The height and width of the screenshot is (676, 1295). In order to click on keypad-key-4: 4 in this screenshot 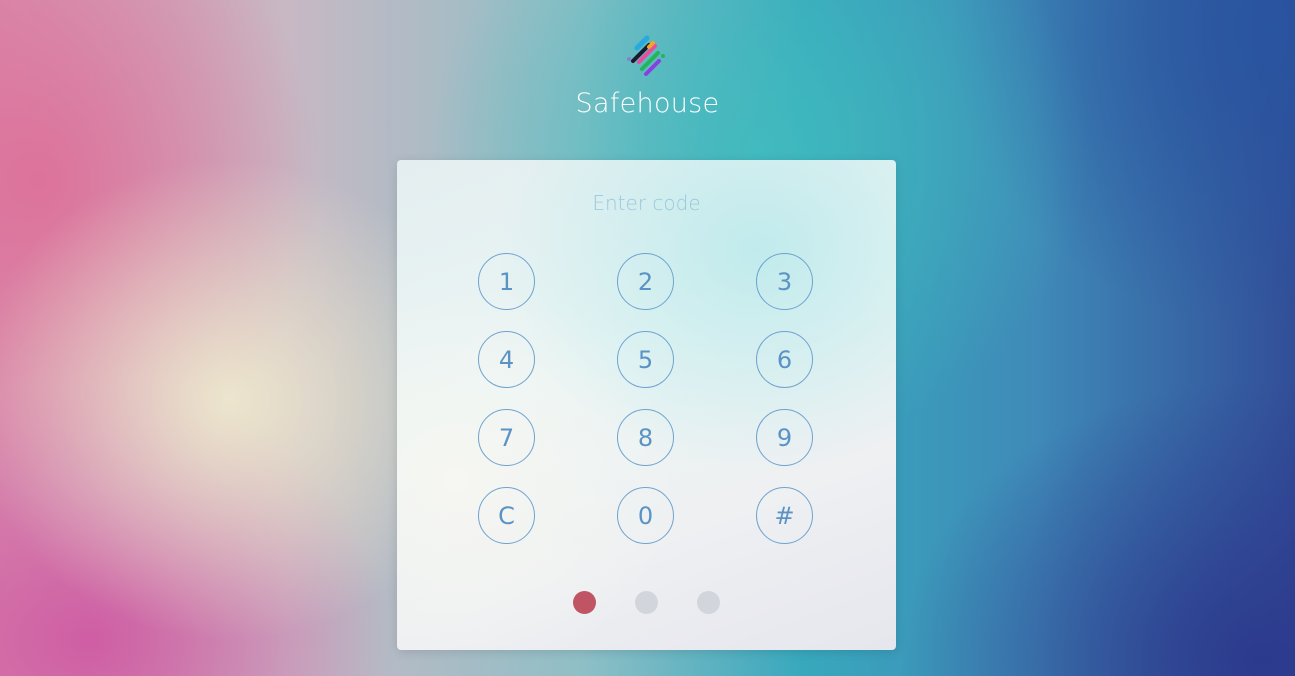, I will do `click(506, 359)`.